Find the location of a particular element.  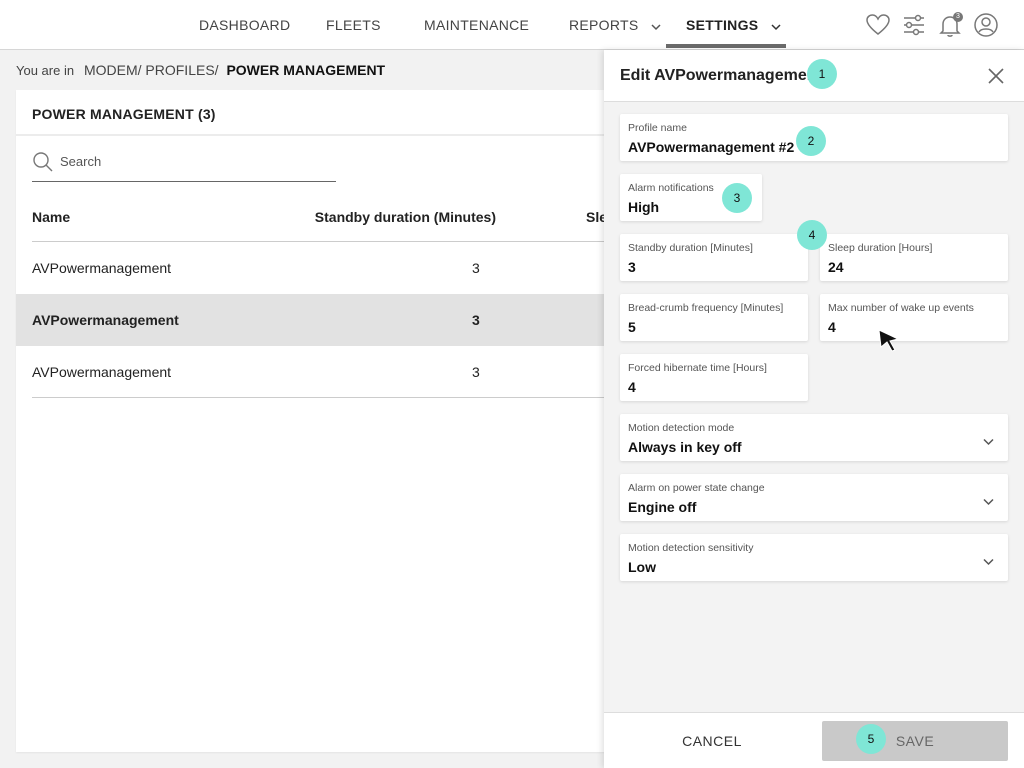

field-value: 24 is located at coordinates (836, 267).